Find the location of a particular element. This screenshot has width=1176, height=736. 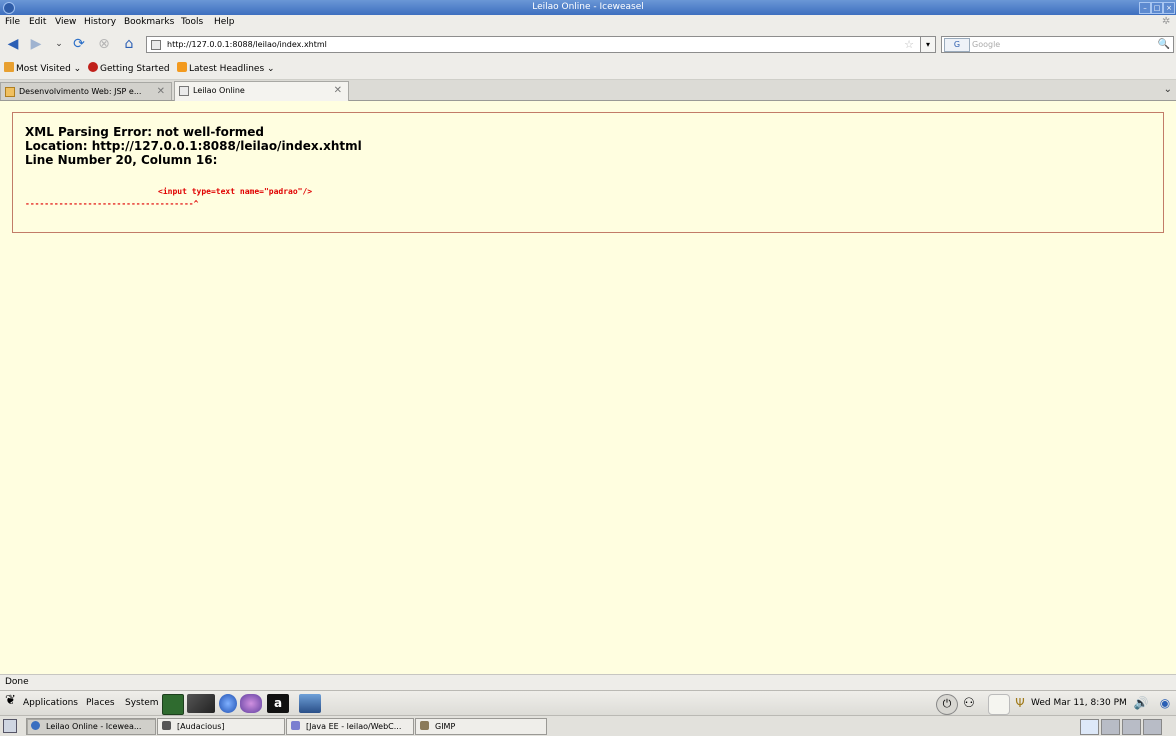

task-audacious: [Audacious] is located at coordinates (221, 726).